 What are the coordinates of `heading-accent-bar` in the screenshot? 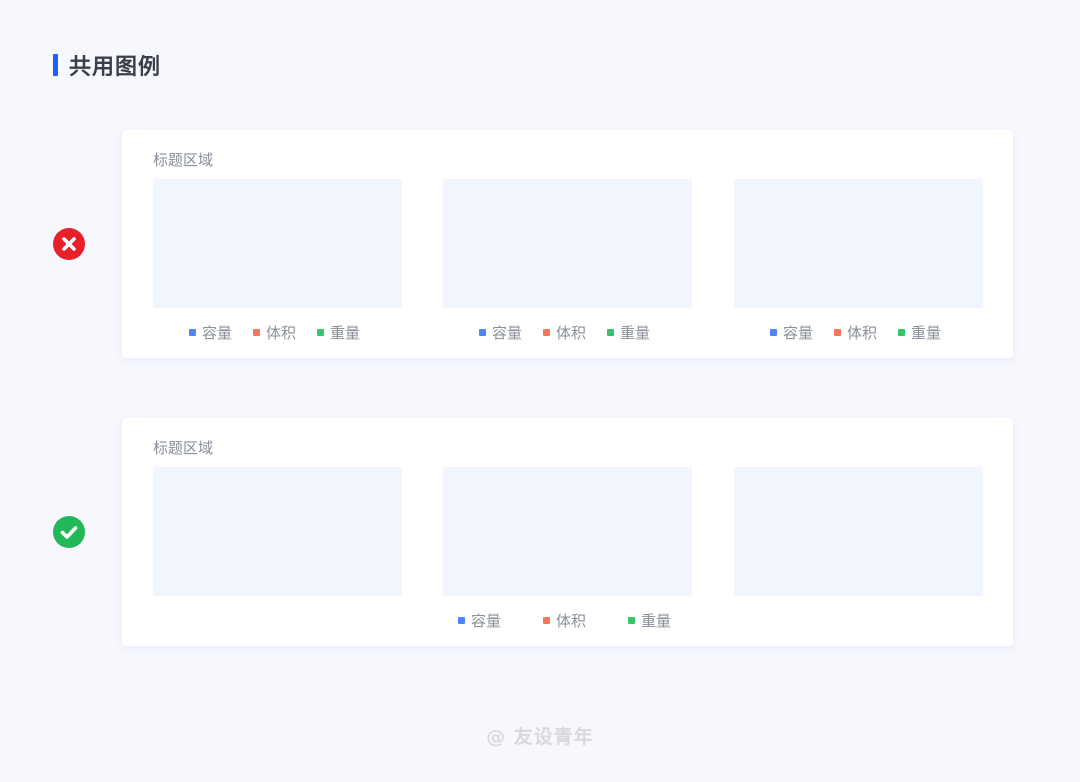 It's located at (55, 65).